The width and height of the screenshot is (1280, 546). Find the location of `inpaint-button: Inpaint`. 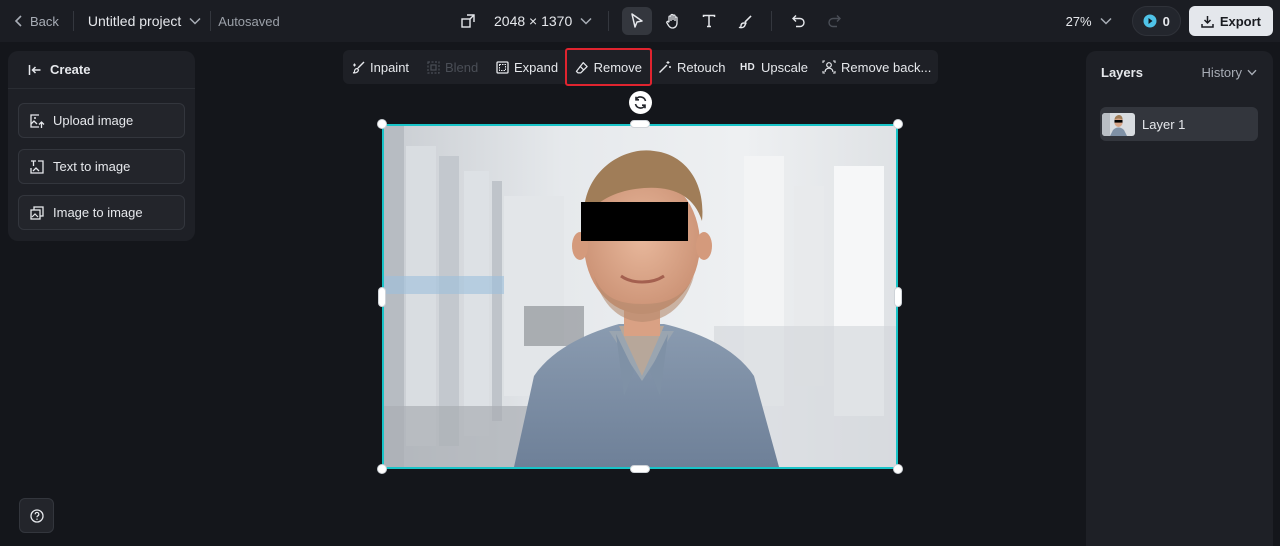

inpaint-button: Inpaint is located at coordinates (380, 67).